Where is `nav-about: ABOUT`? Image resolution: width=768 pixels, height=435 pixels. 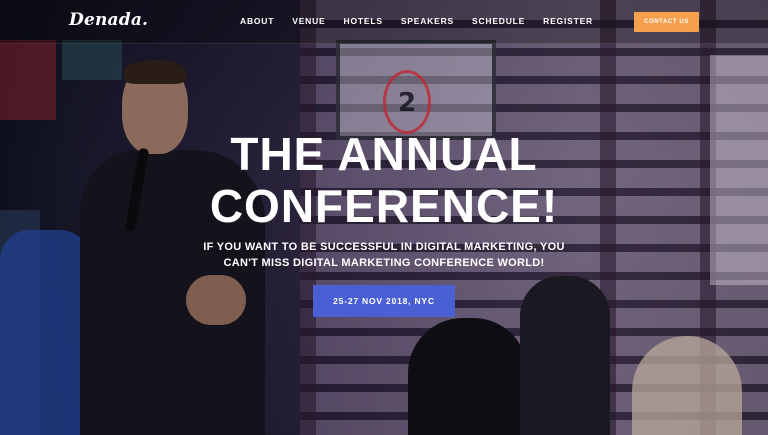 nav-about: ABOUT is located at coordinates (257, 21).